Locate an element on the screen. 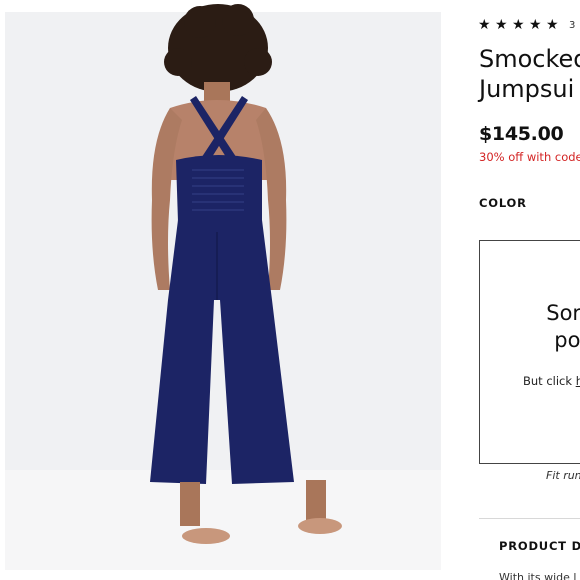 This screenshot has height=580, width=580. color-popup-message: Sorry pop But click h is located at coordinates (529, 352).